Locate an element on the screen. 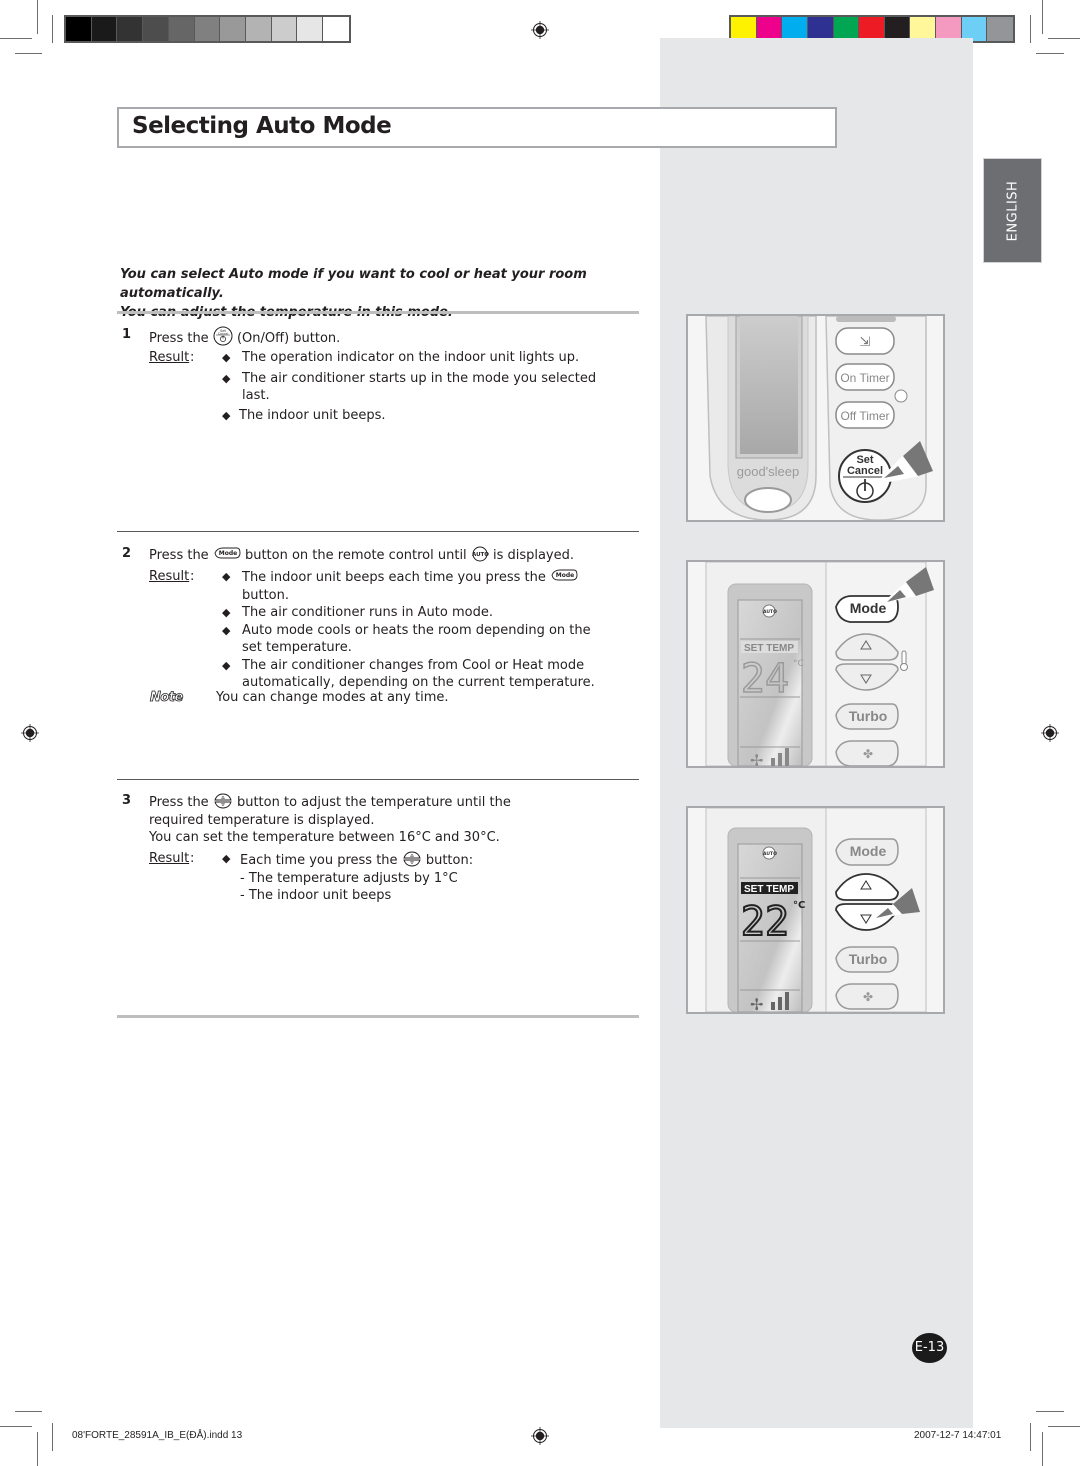 The height and width of the screenshot is (1466, 1080). svg-text: °C is located at coordinates (798, 664).